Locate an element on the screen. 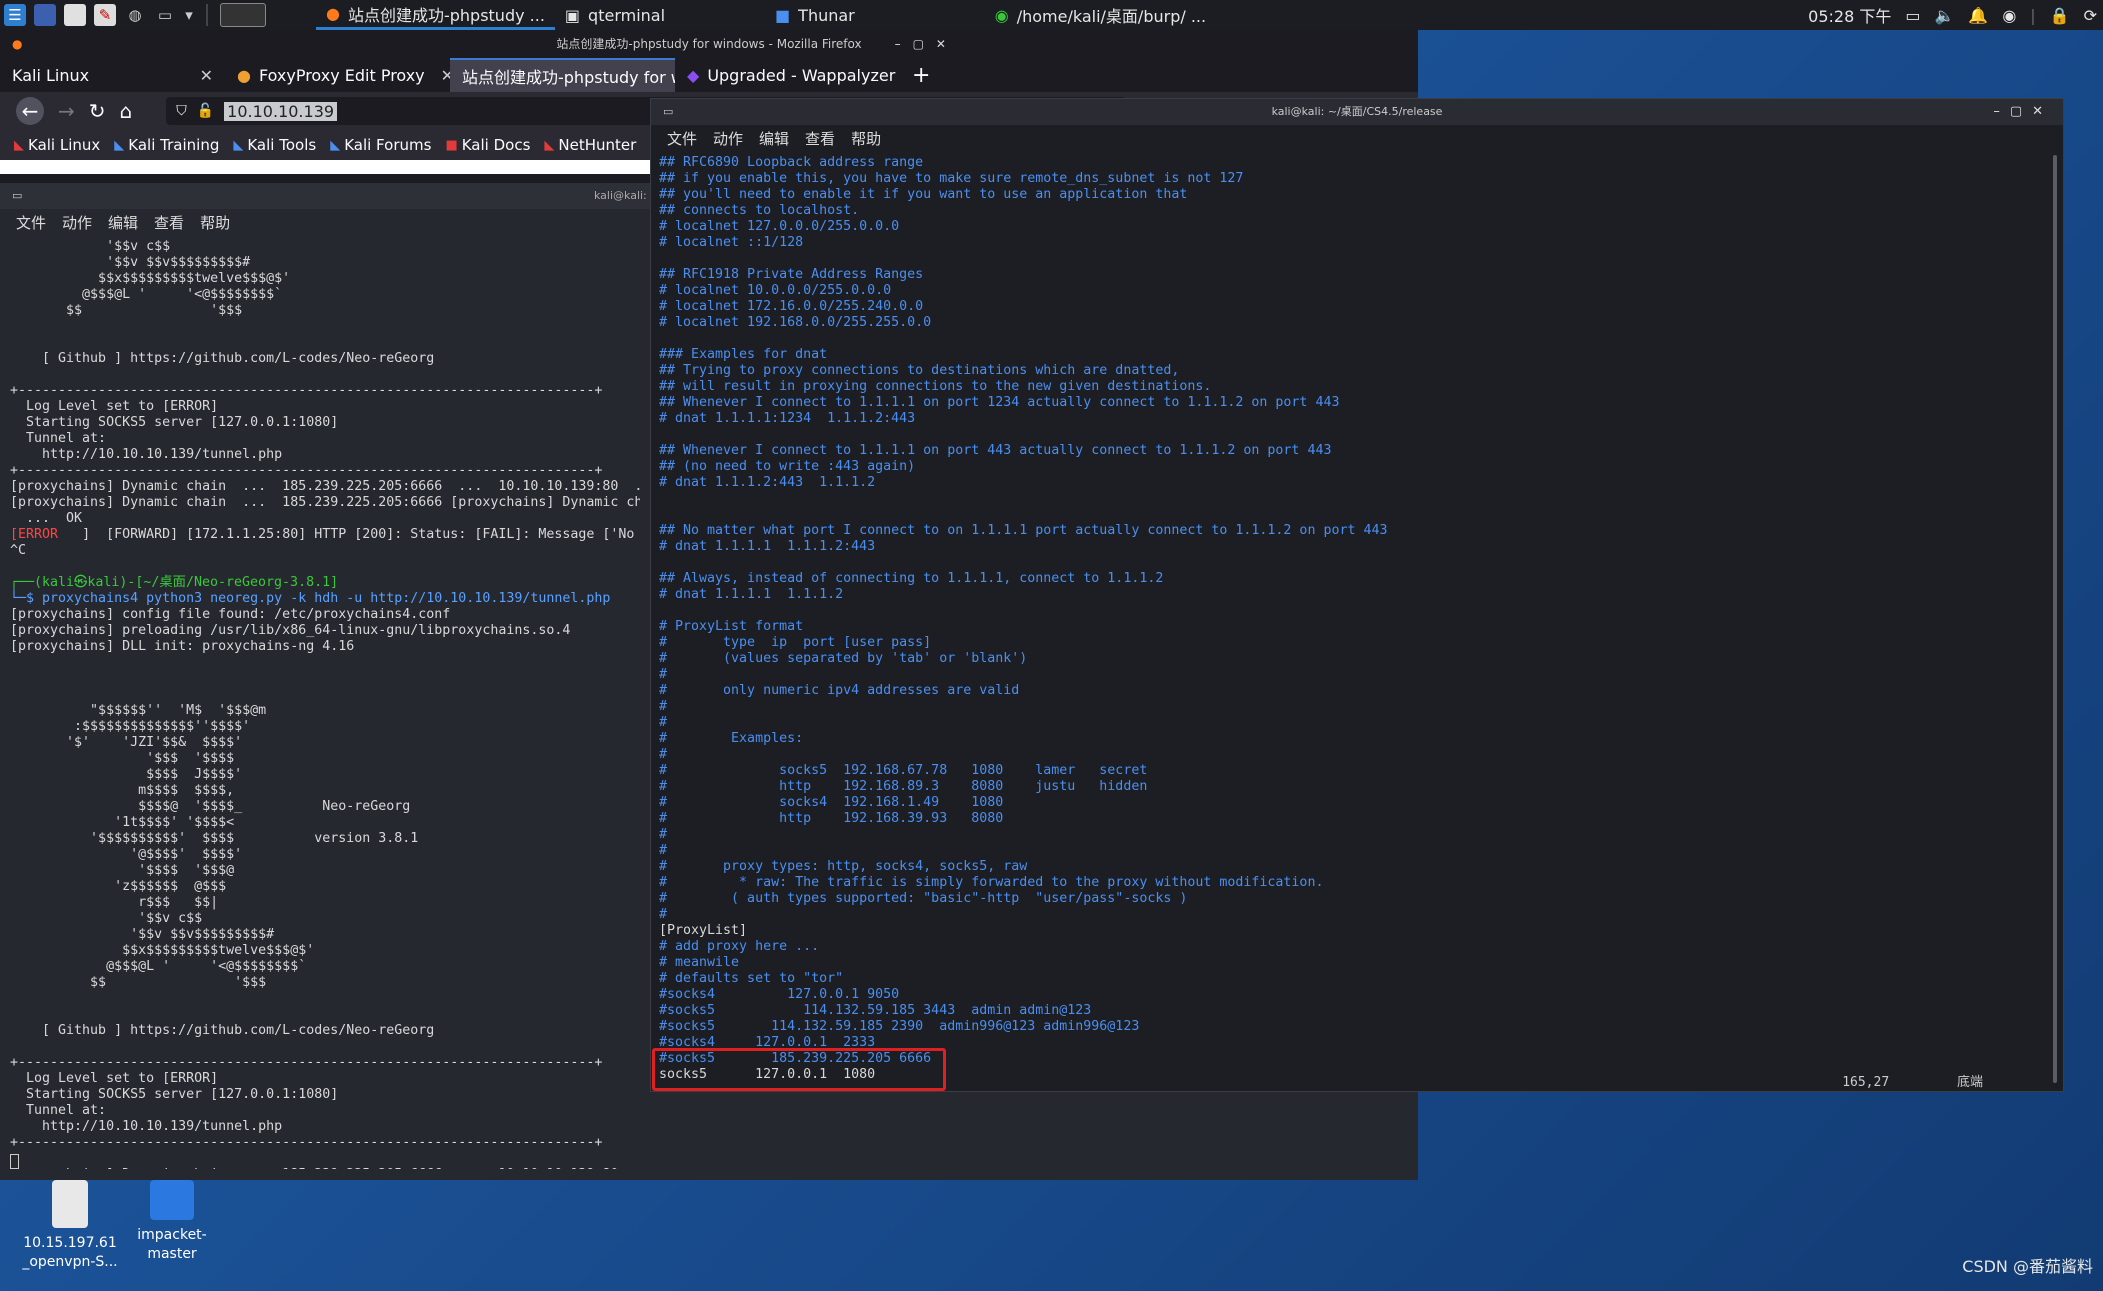  insecure-lock-icon: 🔓 is located at coordinates (205, 111).